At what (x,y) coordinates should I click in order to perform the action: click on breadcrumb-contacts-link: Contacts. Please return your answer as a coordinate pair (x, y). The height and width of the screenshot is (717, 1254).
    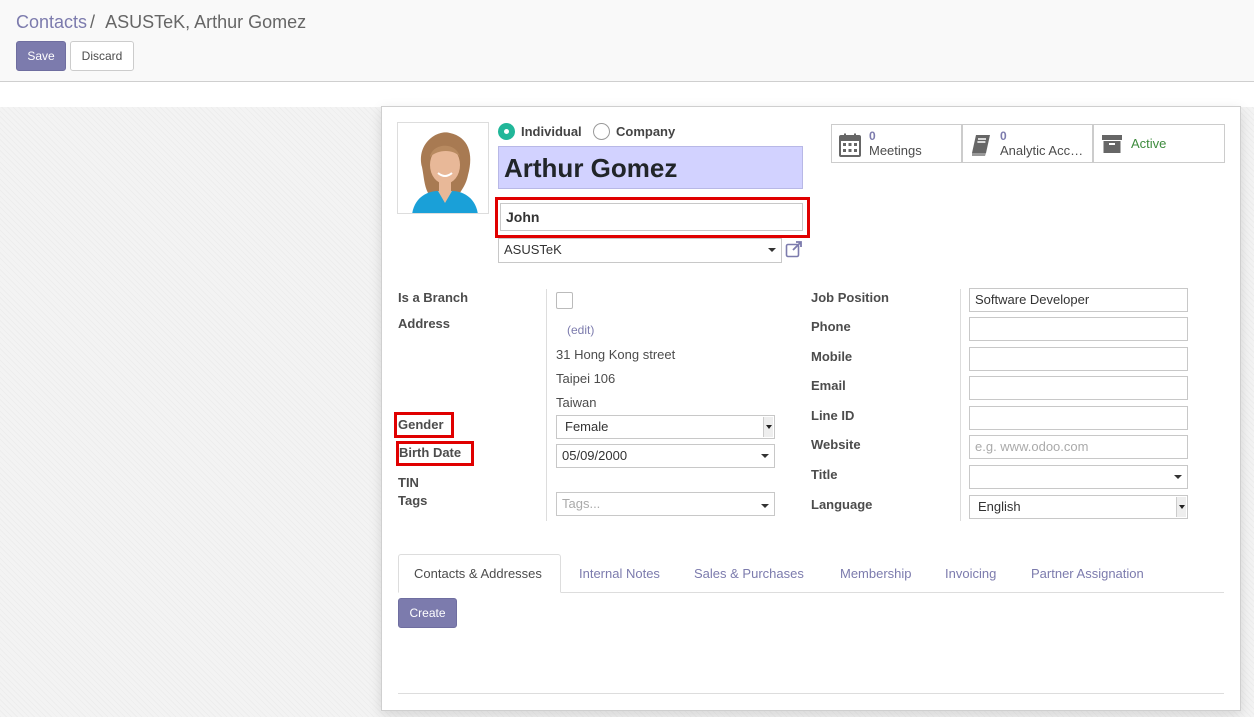
    Looking at the image, I should click on (51, 22).